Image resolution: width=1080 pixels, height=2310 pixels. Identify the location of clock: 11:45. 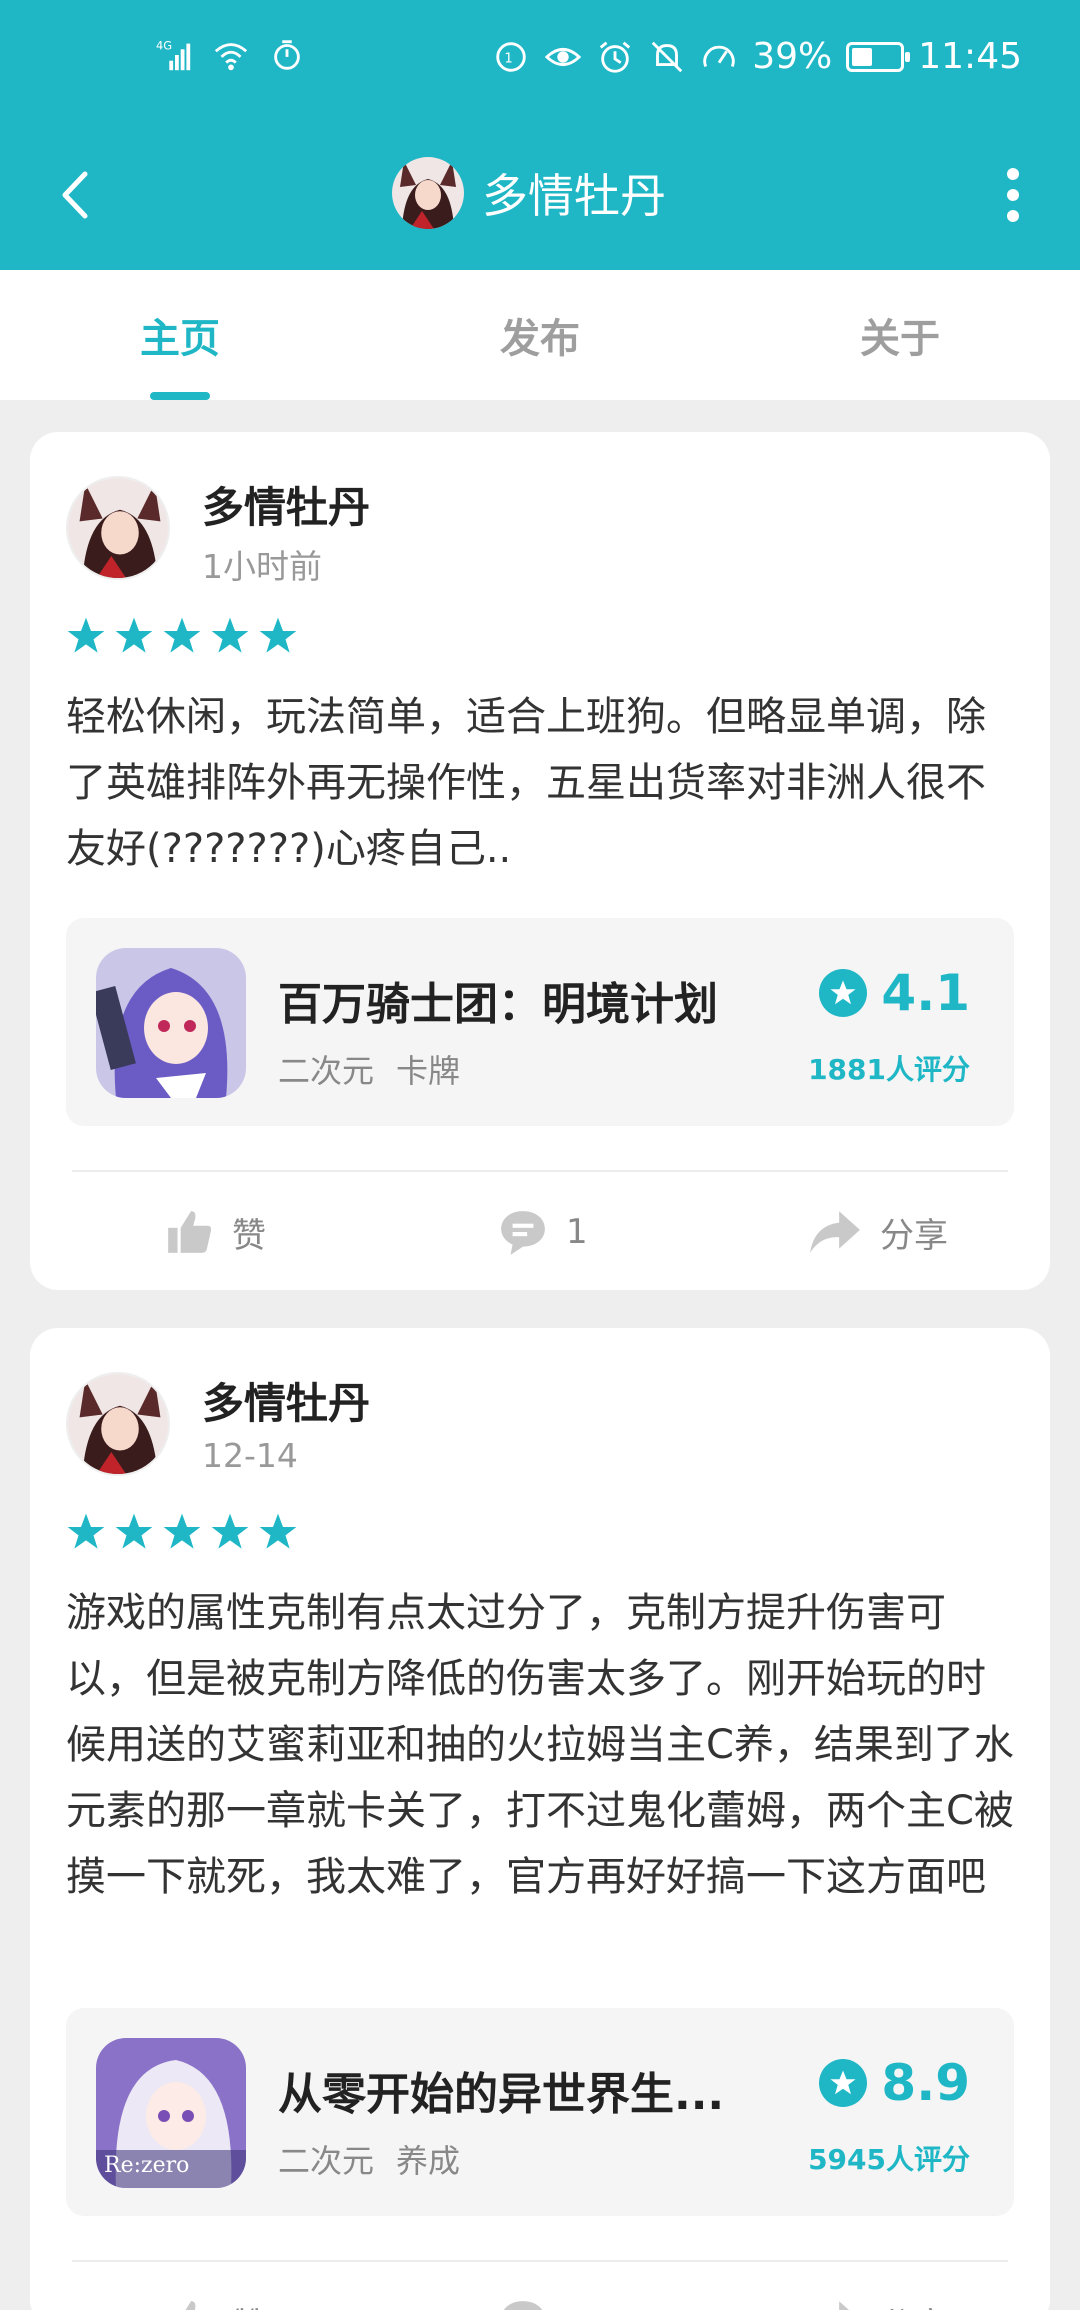
(970, 56).